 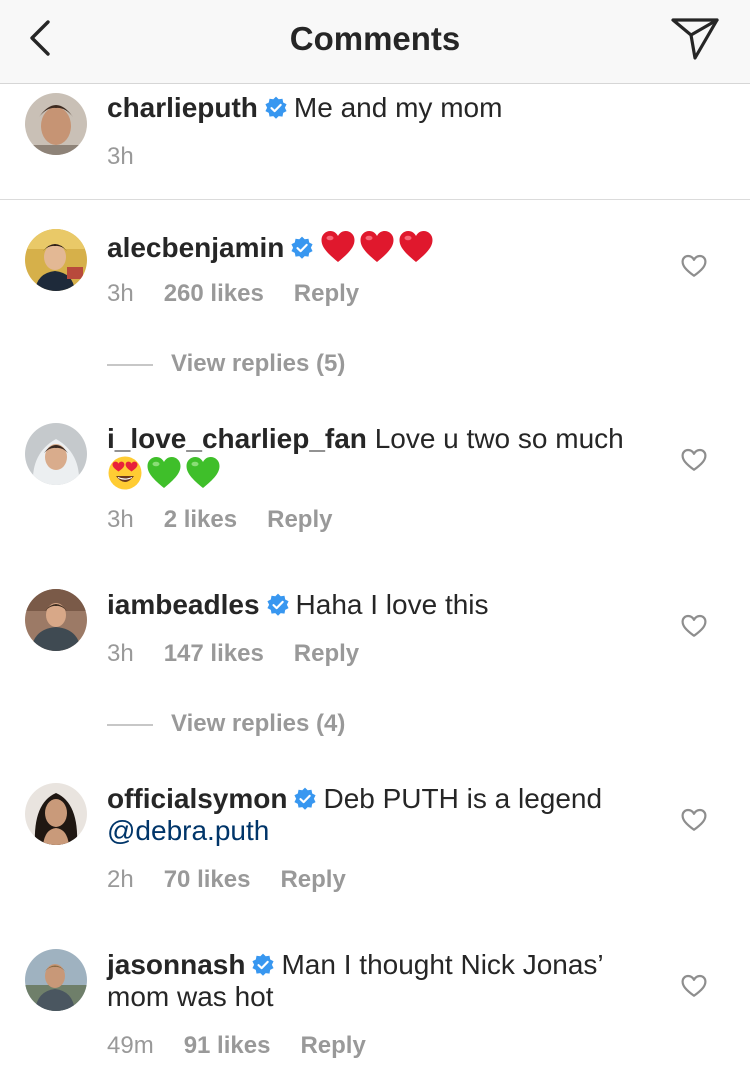 I want to click on direct-send-icon, so click(x=695, y=39).